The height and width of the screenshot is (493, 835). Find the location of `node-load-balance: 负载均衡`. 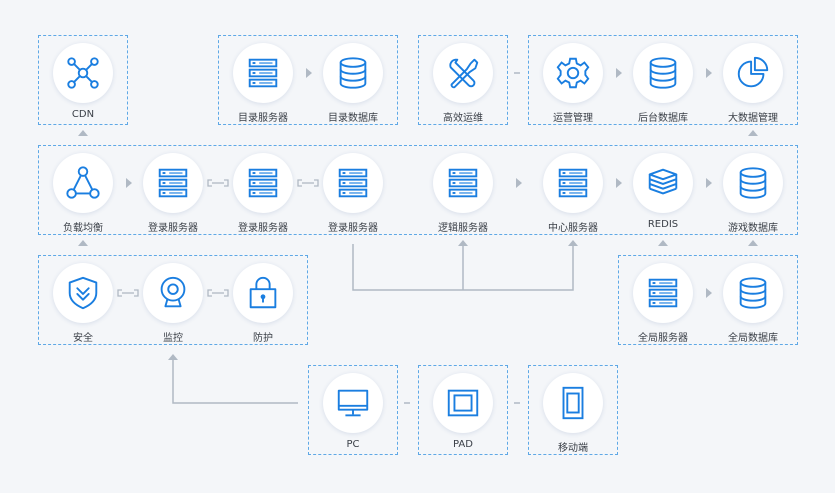

node-load-balance: 负载均衡 is located at coordinates (83, 193).